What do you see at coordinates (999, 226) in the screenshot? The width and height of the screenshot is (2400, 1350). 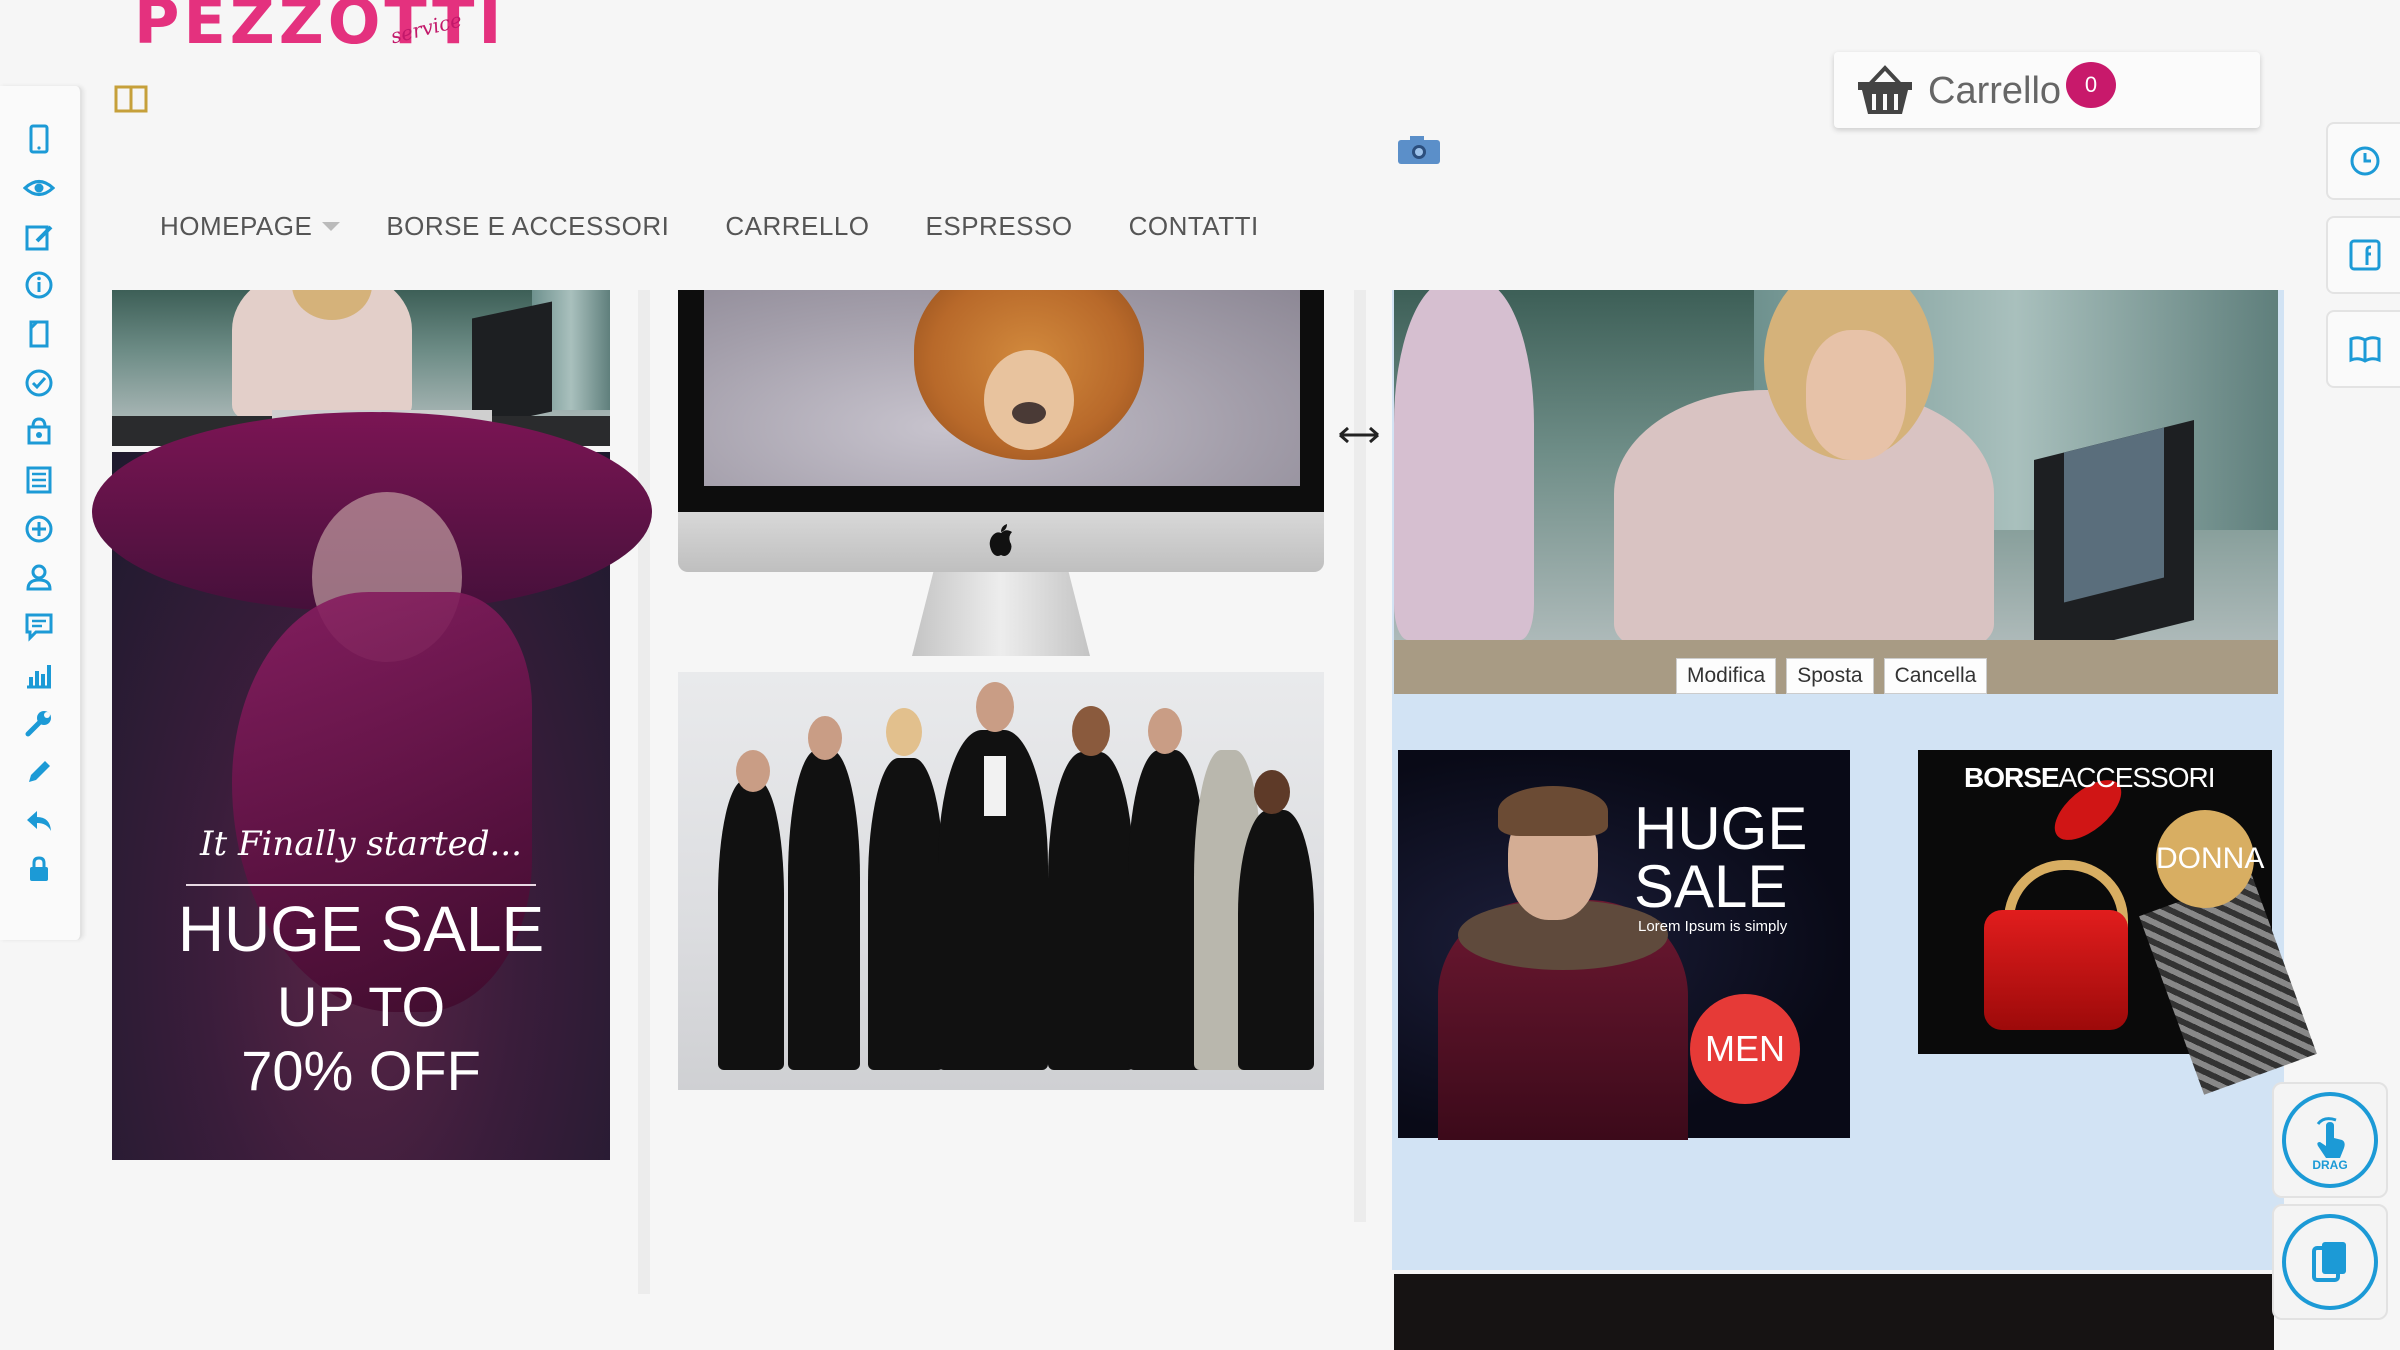 I see `nav-espresso: ESPRESSO` at bounding box center [999, 226].